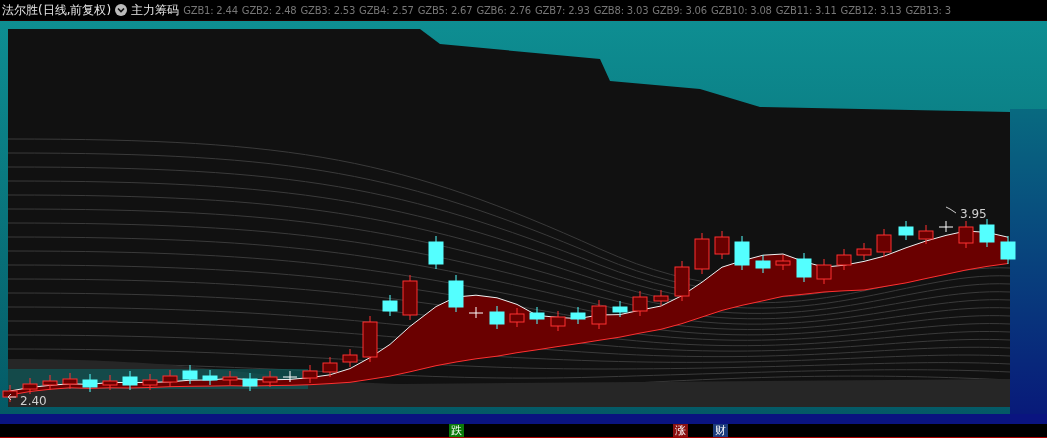 This screenshot has height=438, width=1047. I want to click on indicator-value: GZB3: 2.53, so click(328, 10).